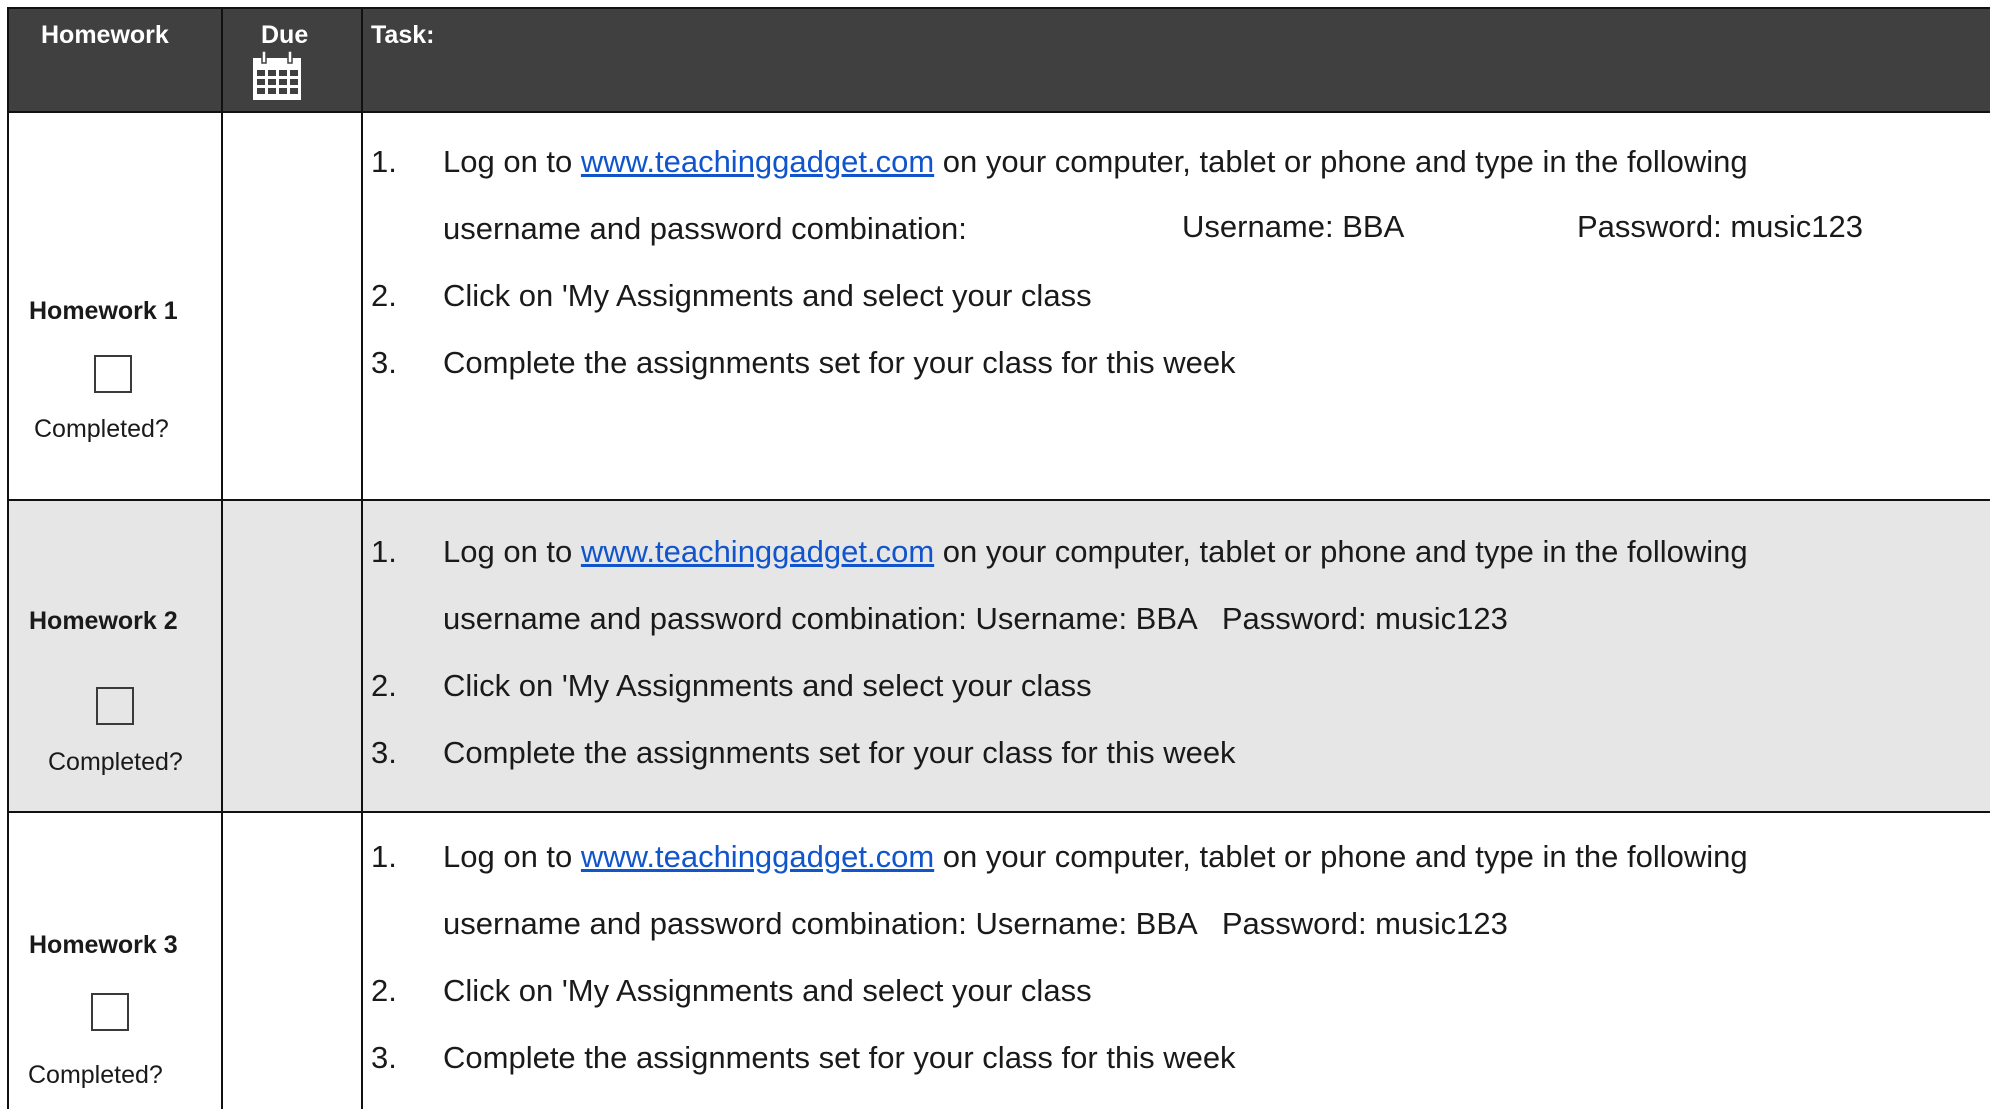  What do you see at coordinates (103, 945) in the screenshot?
I see `homework-title: Homework 3` at bounding box center [103, 945].